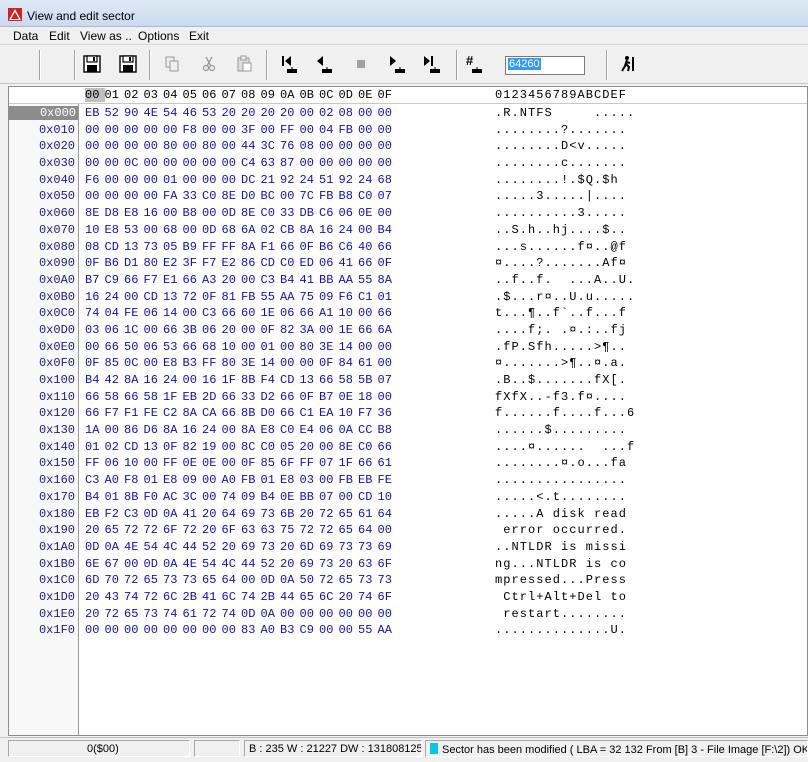 The width and height of the screenshot is (808, 762). I want to click on hex-byte: 51, so click(329, 180).